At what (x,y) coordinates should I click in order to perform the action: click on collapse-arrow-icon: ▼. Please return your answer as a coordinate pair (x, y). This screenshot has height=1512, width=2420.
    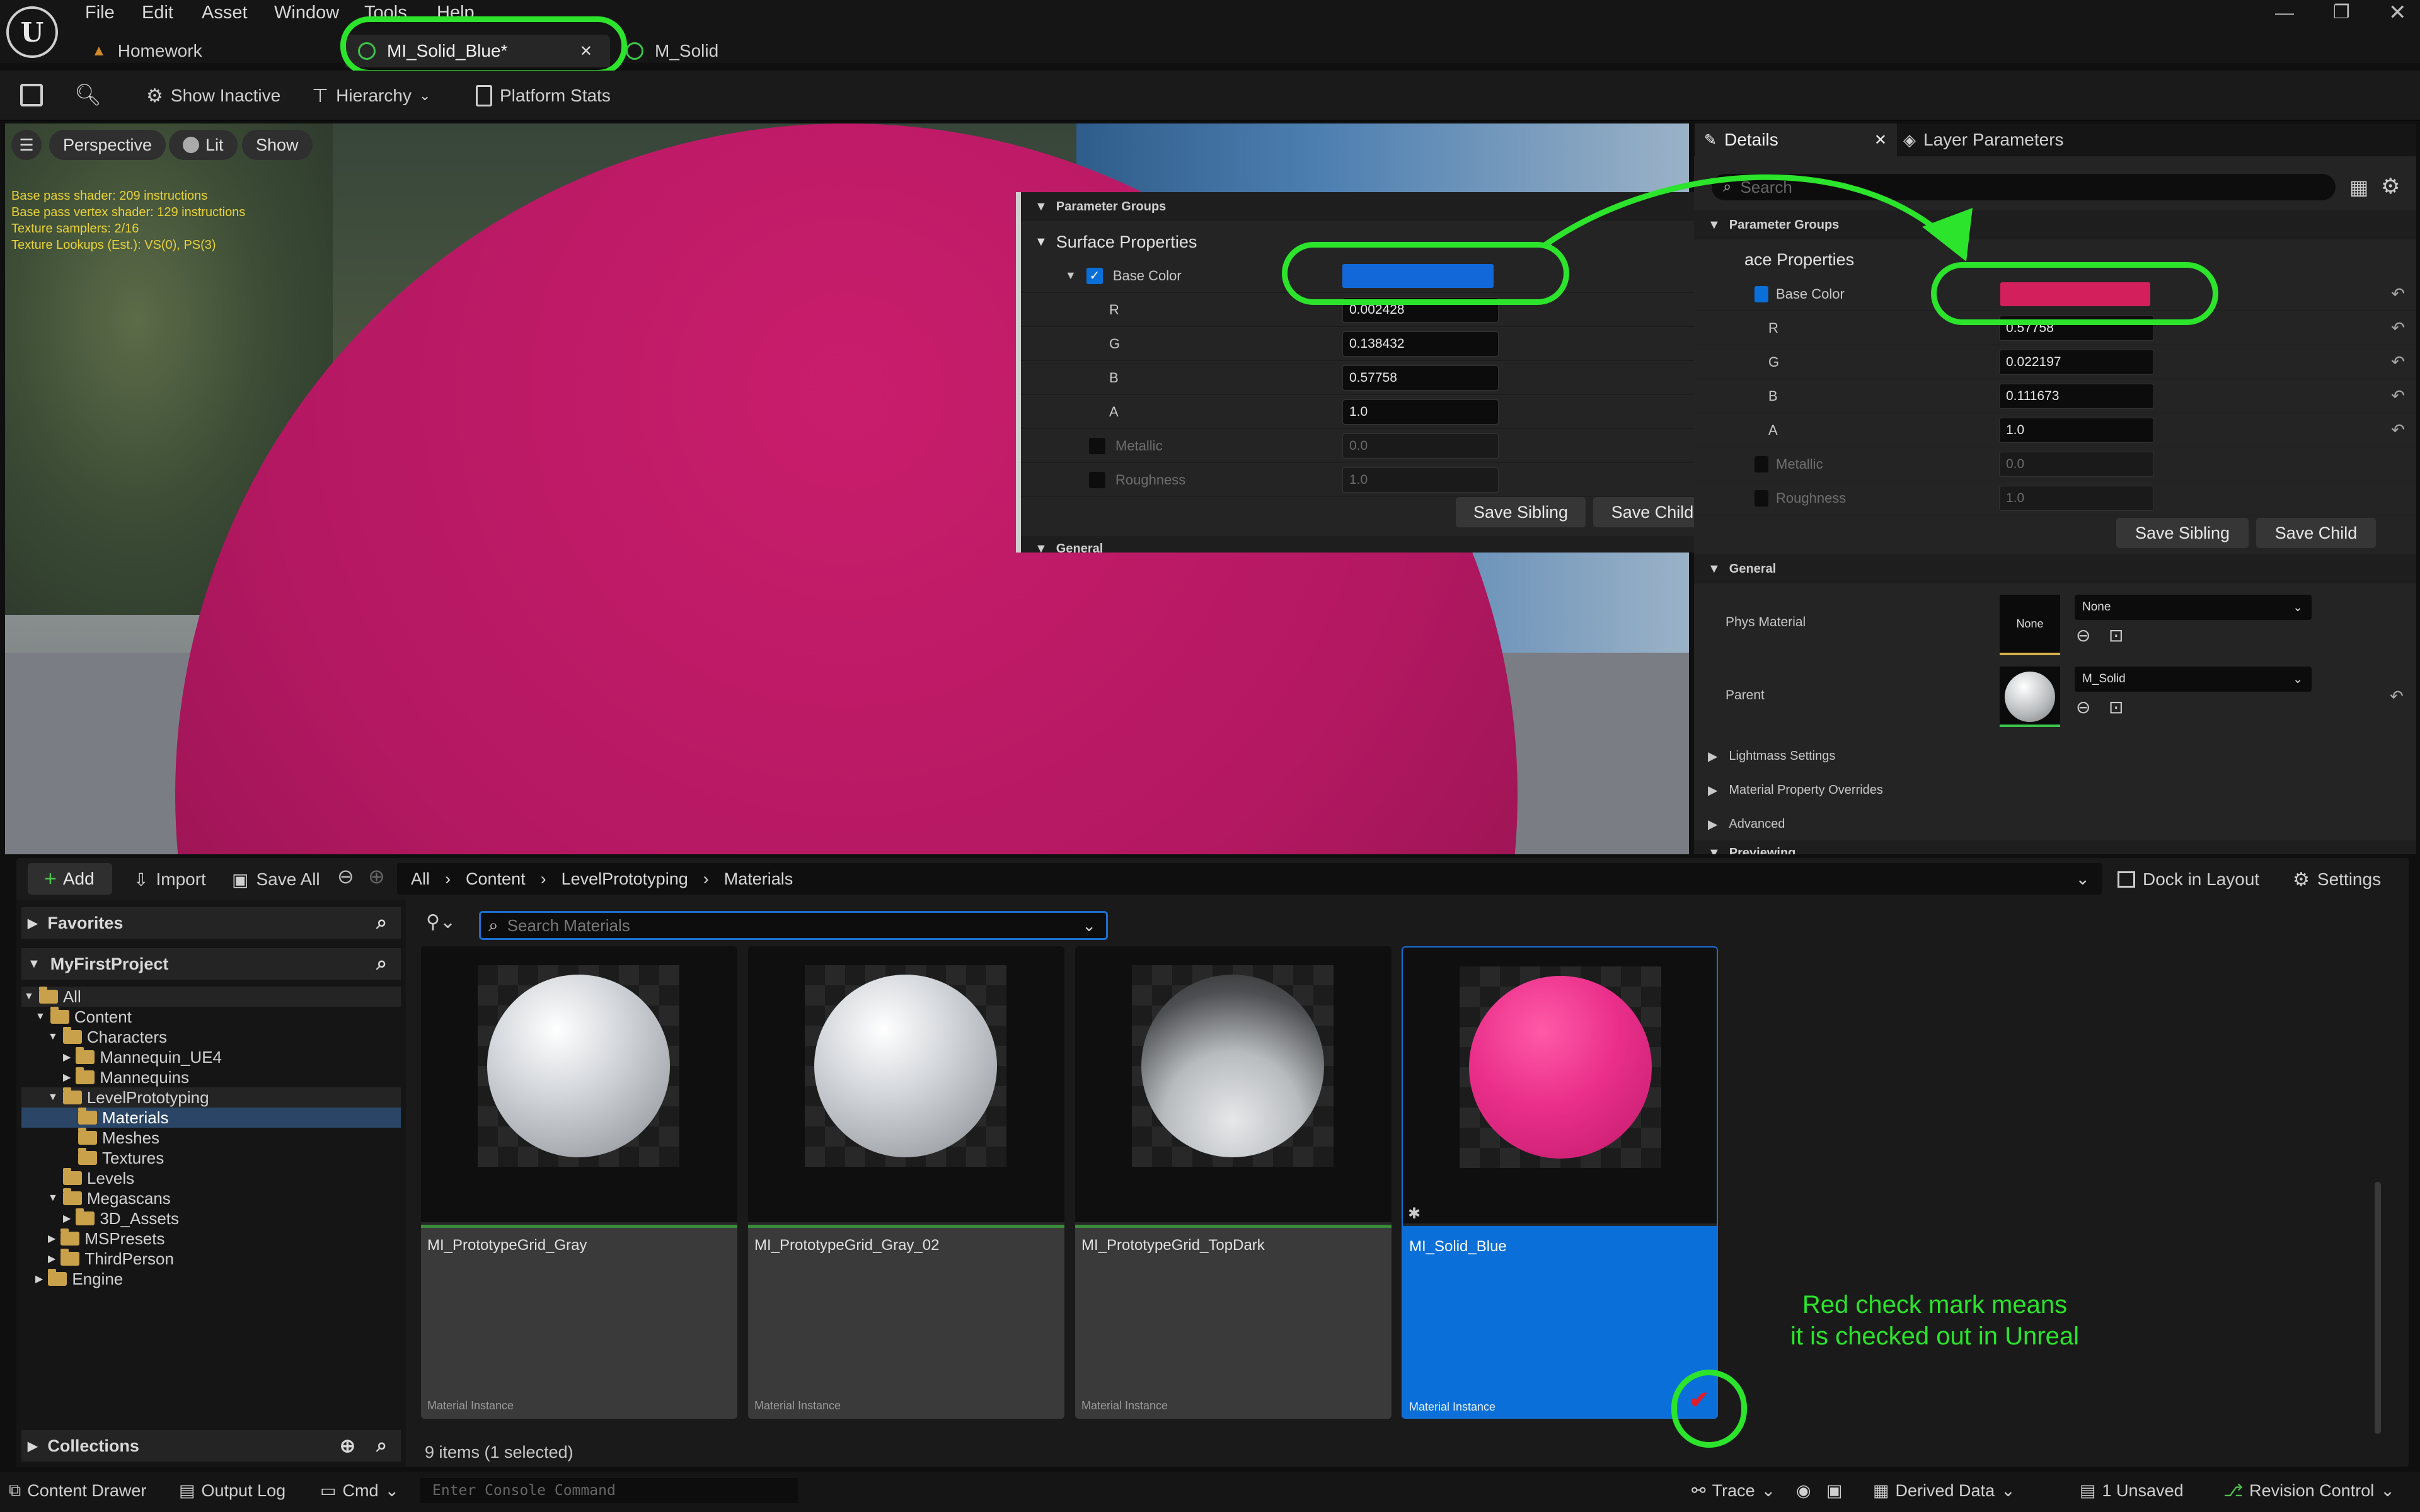
    Looking at the image, I should click on (1070, 275).